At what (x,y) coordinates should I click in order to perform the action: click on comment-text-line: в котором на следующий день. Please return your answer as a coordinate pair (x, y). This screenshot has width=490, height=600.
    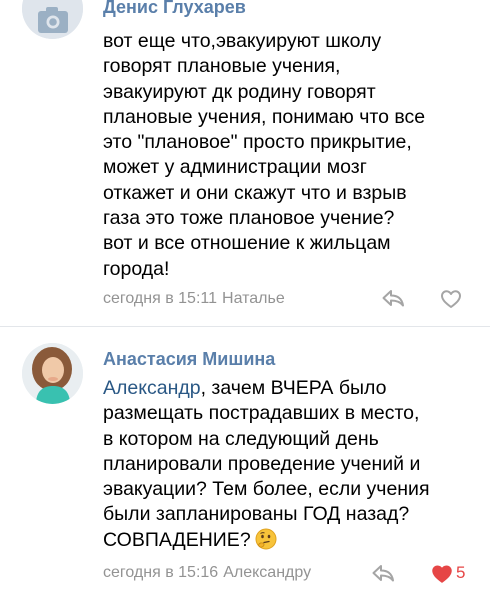
    Looking at the image, I should click on (241, 438).